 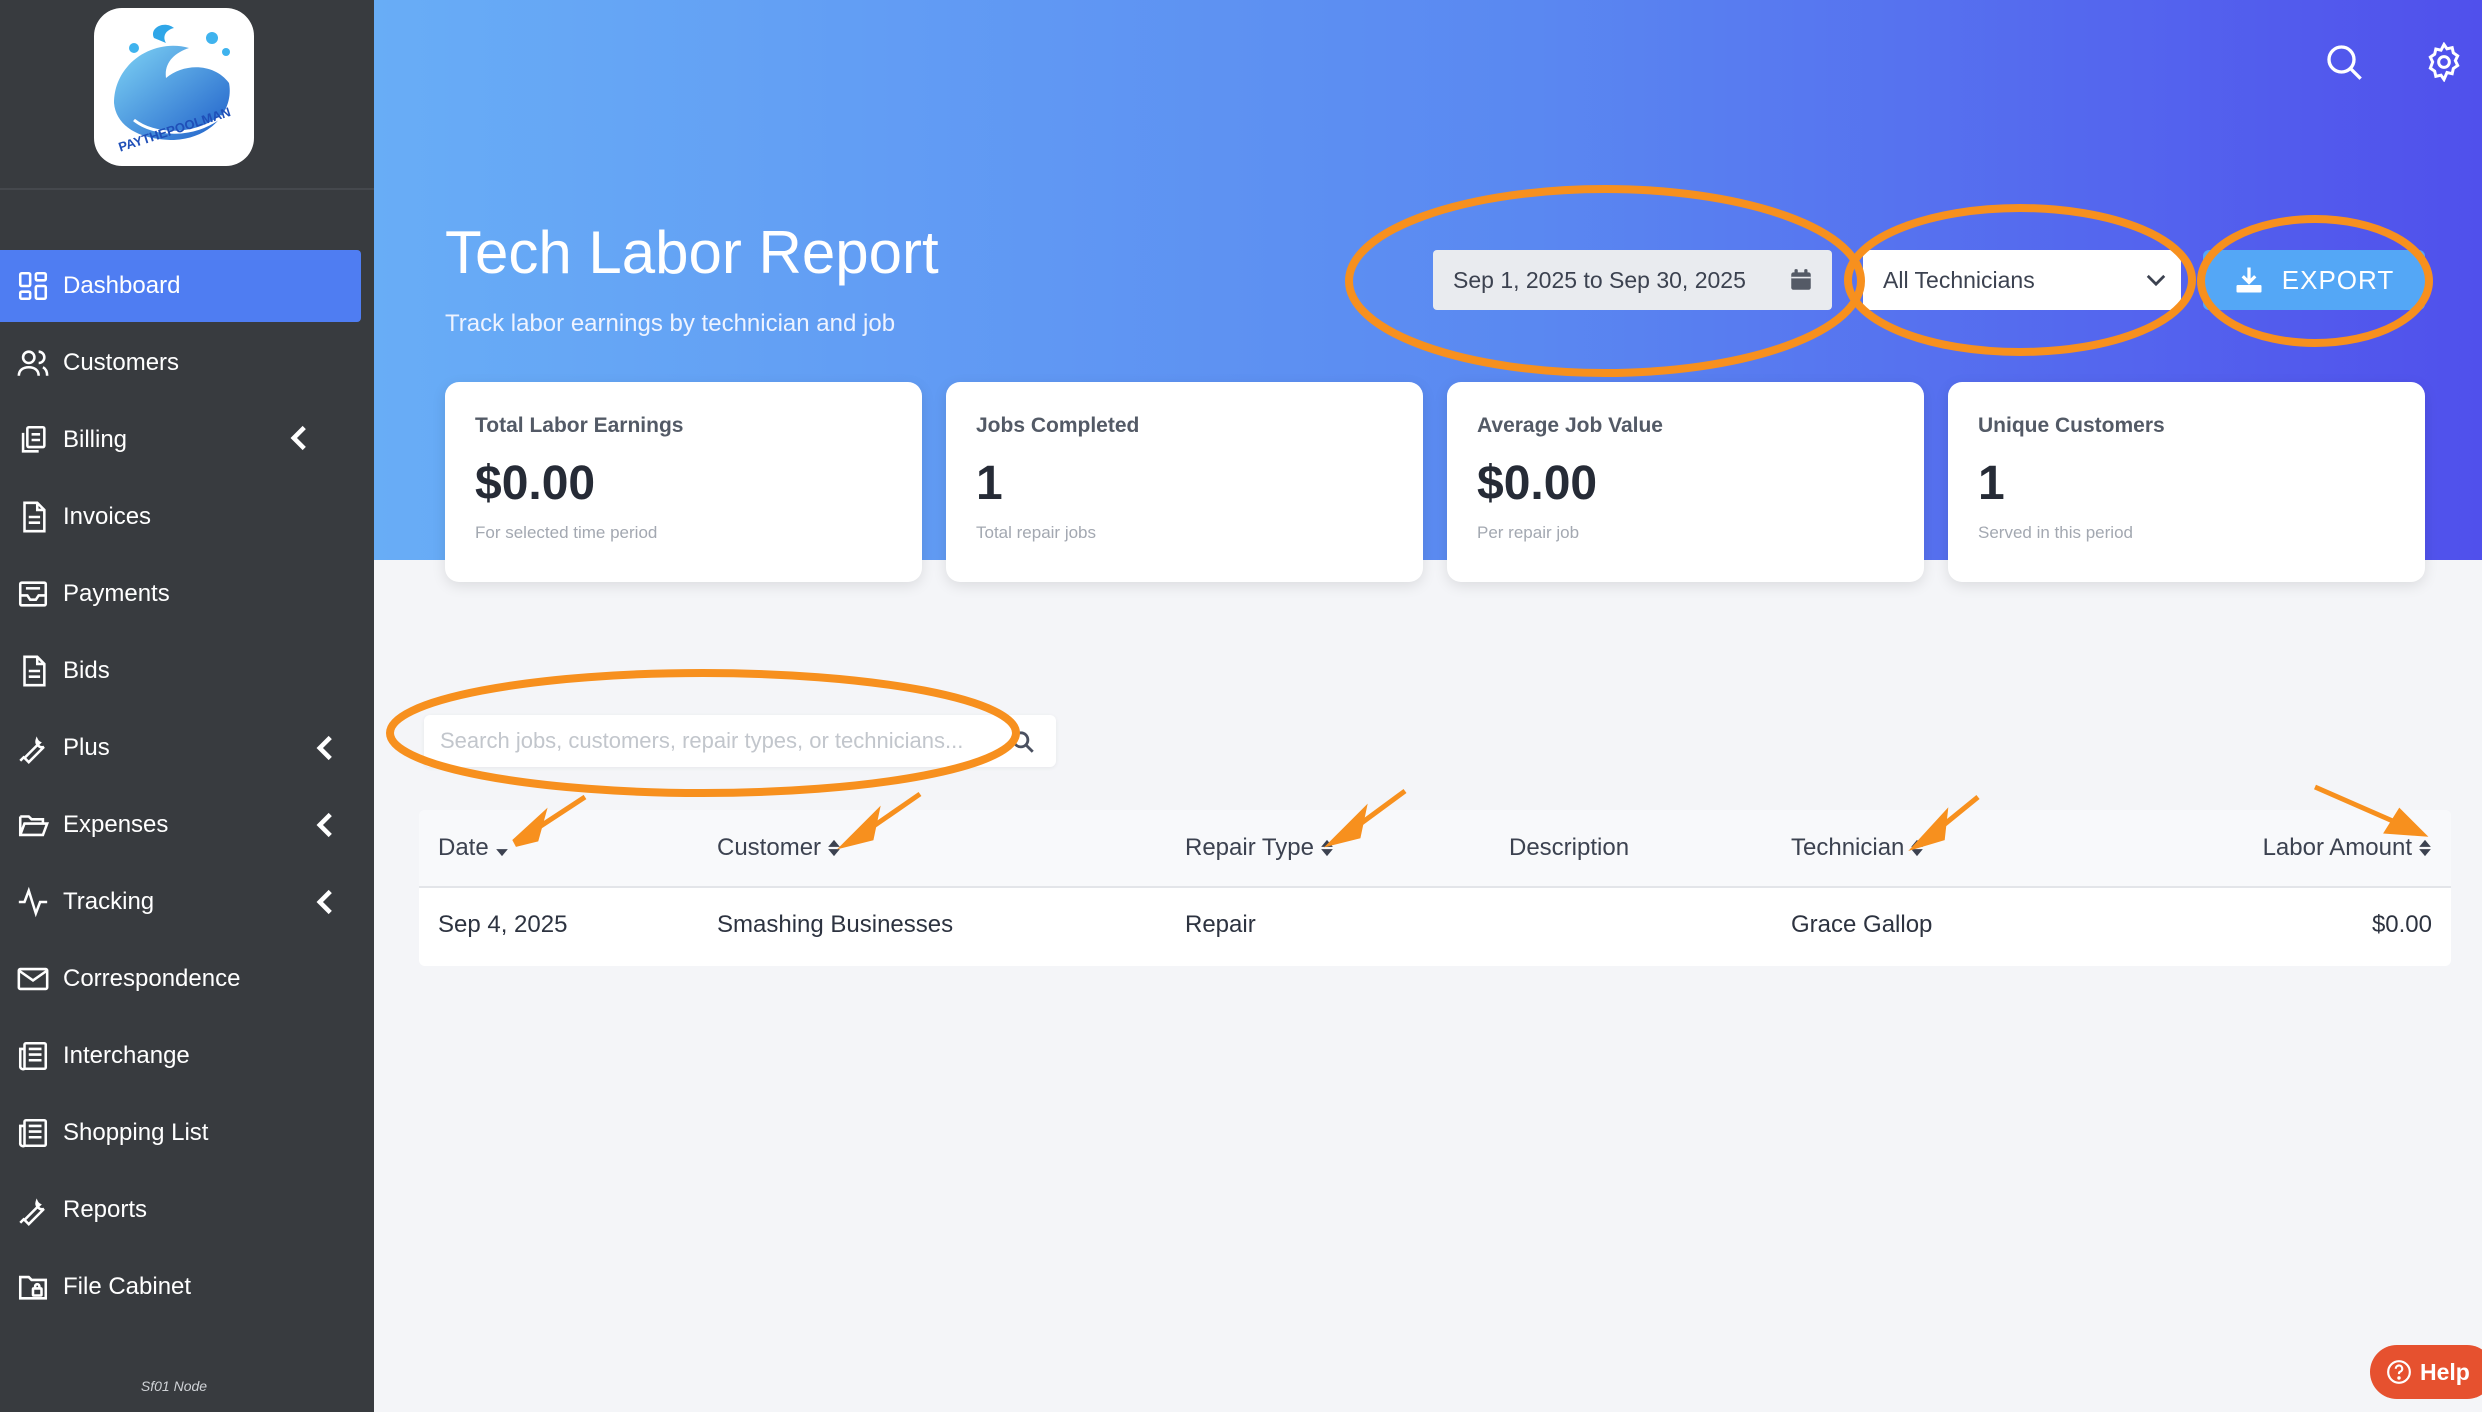 What do you see at coordinates (86, 670) in the screenshot?
I see `sidebar-item-label: Bids` at bounding box center [86, 670].